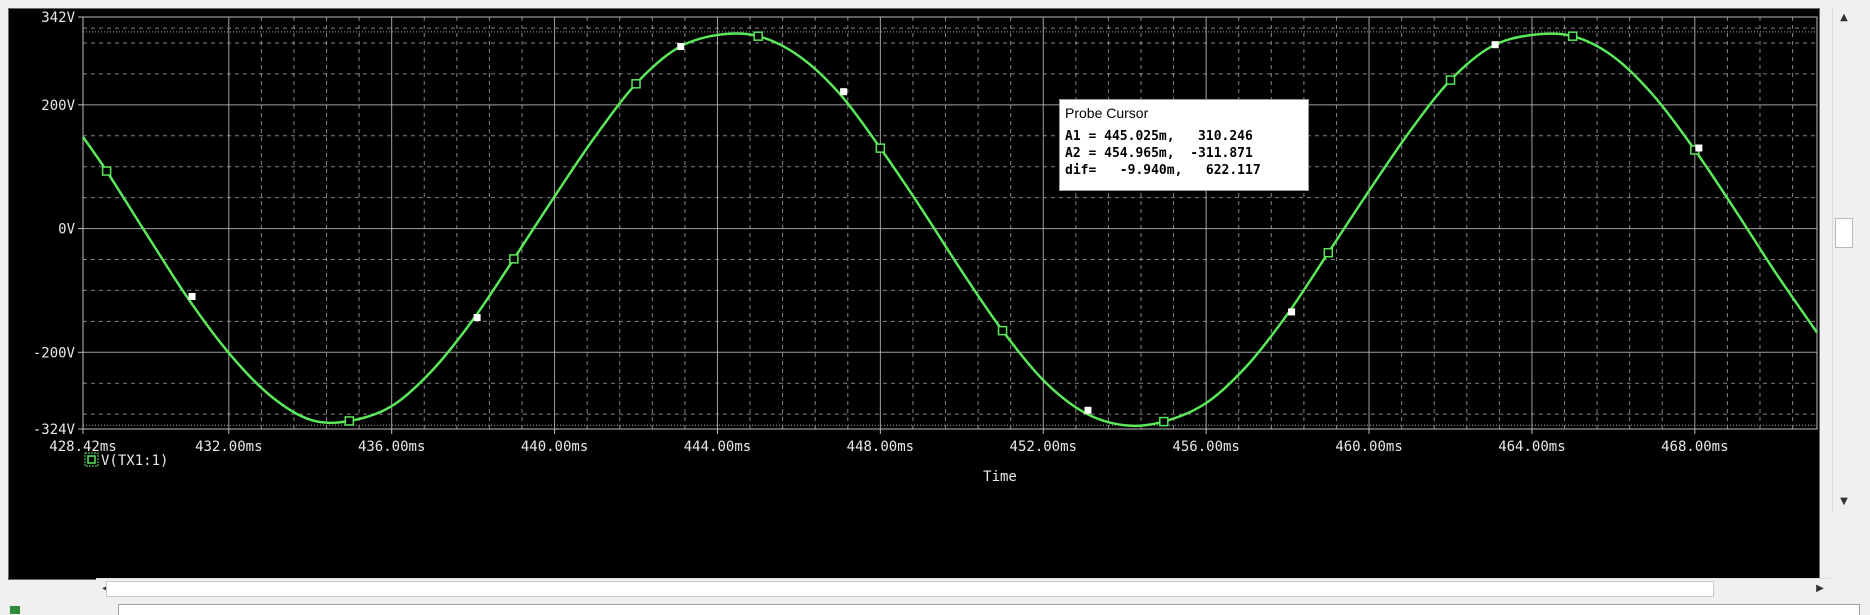 The image size is (1870, 615). I want to click on x-tick-label: 448.00ms, so click(880, 447).